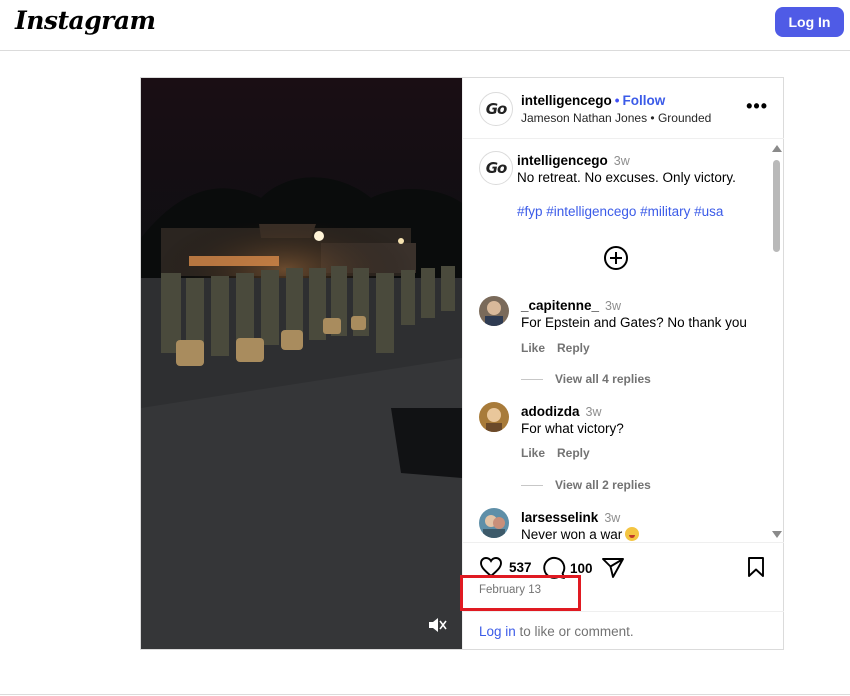 This screenshot has width=850, height=696. I want to click on add-icon, so click(616, 258).